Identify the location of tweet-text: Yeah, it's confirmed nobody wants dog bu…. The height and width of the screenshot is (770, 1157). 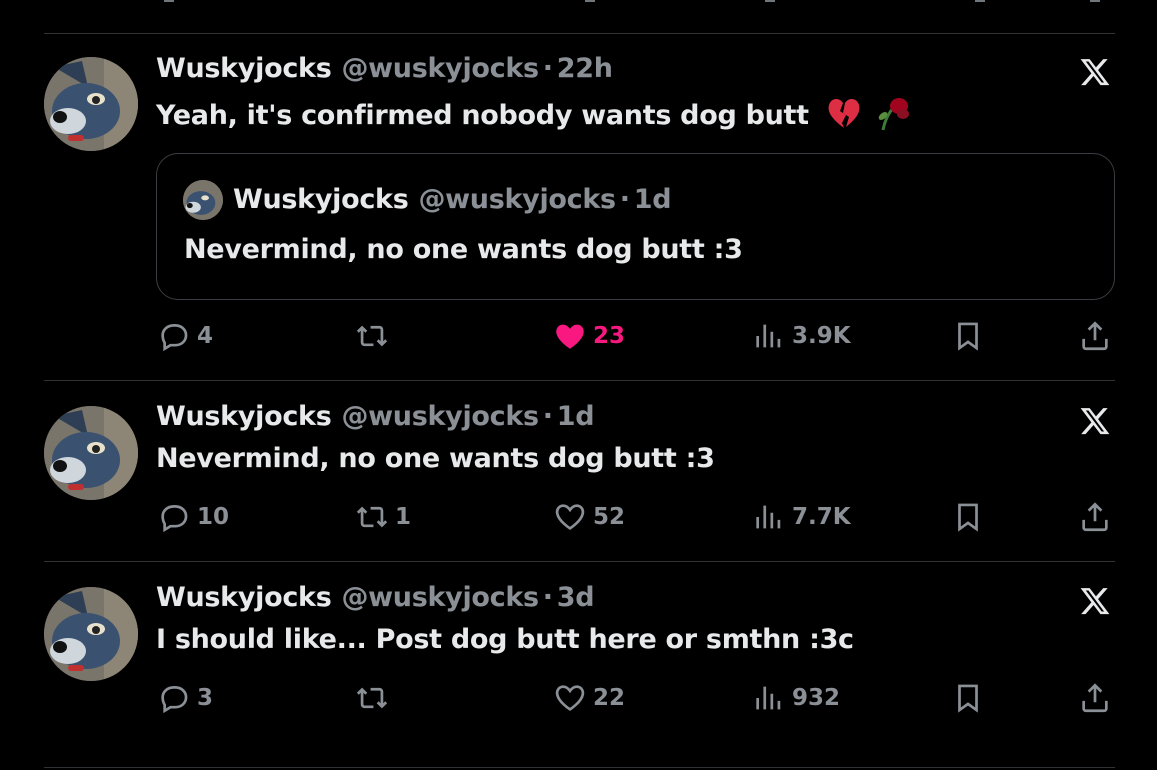
(533, 116).